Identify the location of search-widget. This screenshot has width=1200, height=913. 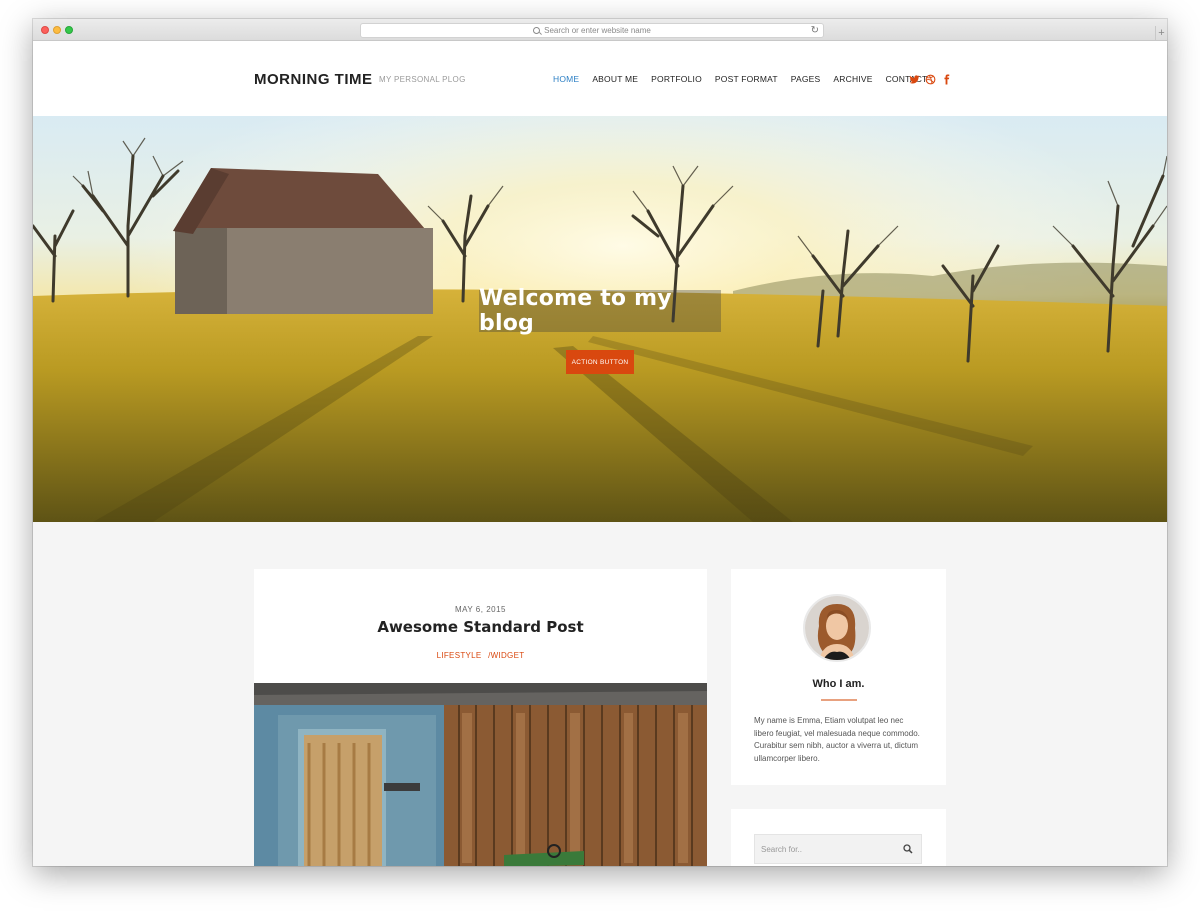
(838, 837).